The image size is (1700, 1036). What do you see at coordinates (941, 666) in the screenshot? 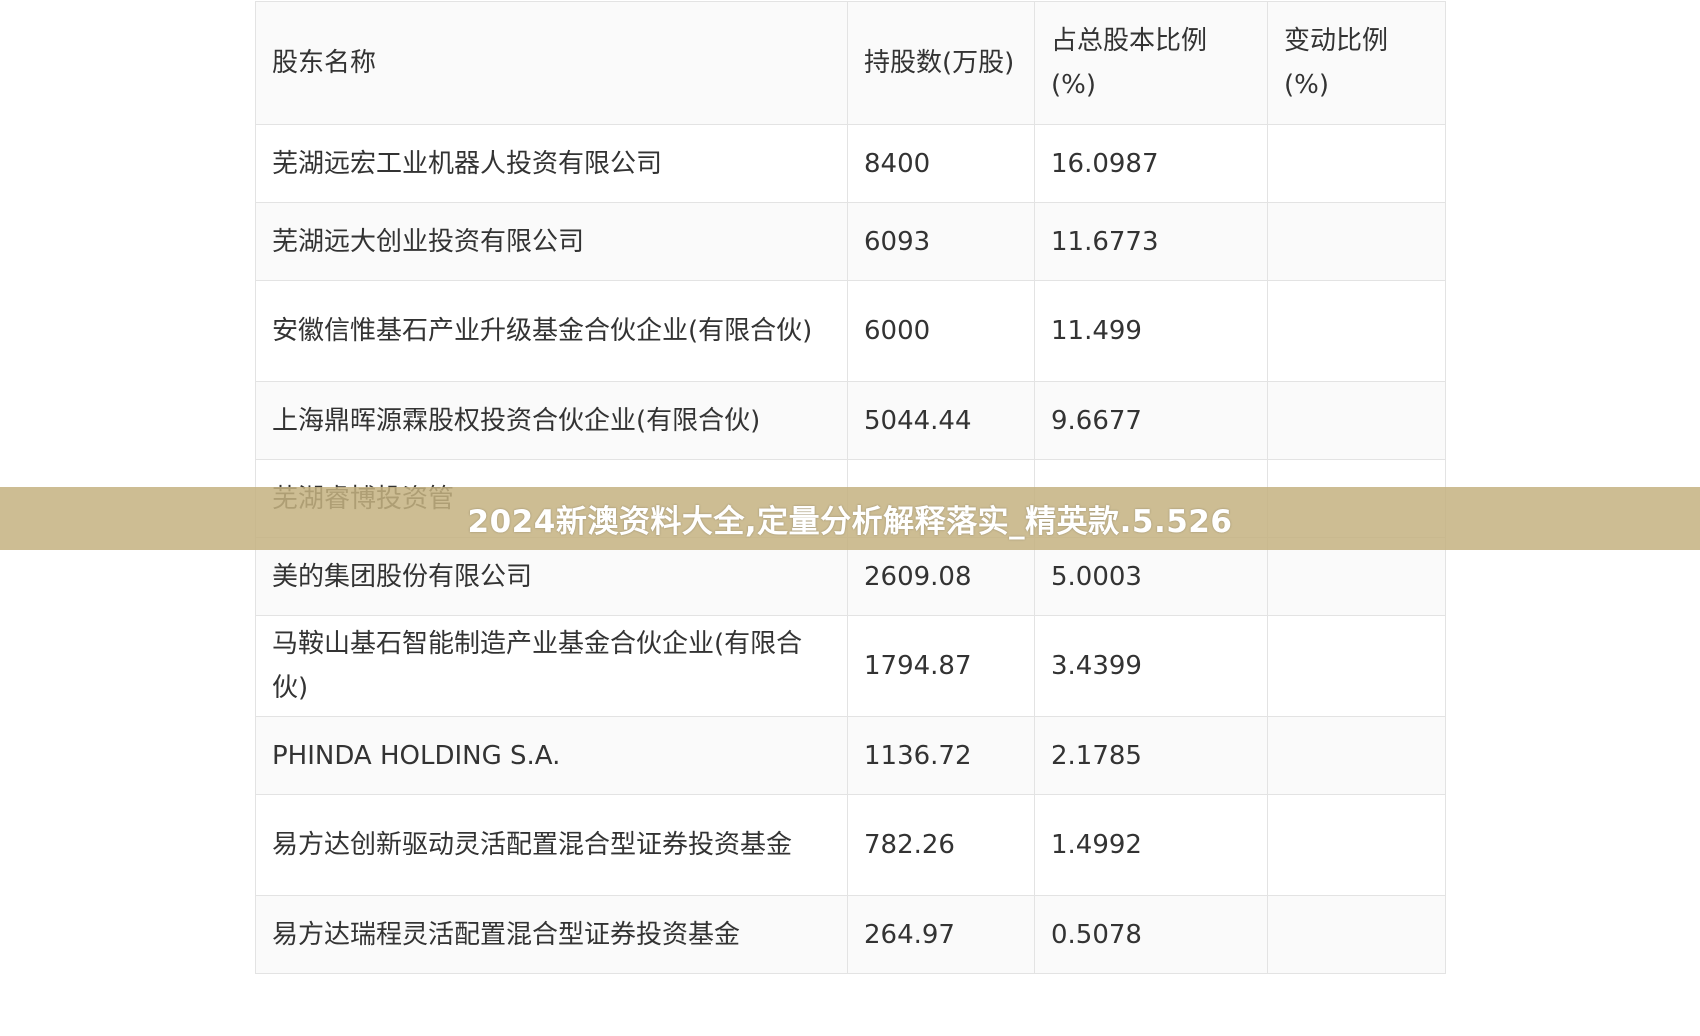
I see `cell-shares: 1794.87` at bounding box center [941, 666].